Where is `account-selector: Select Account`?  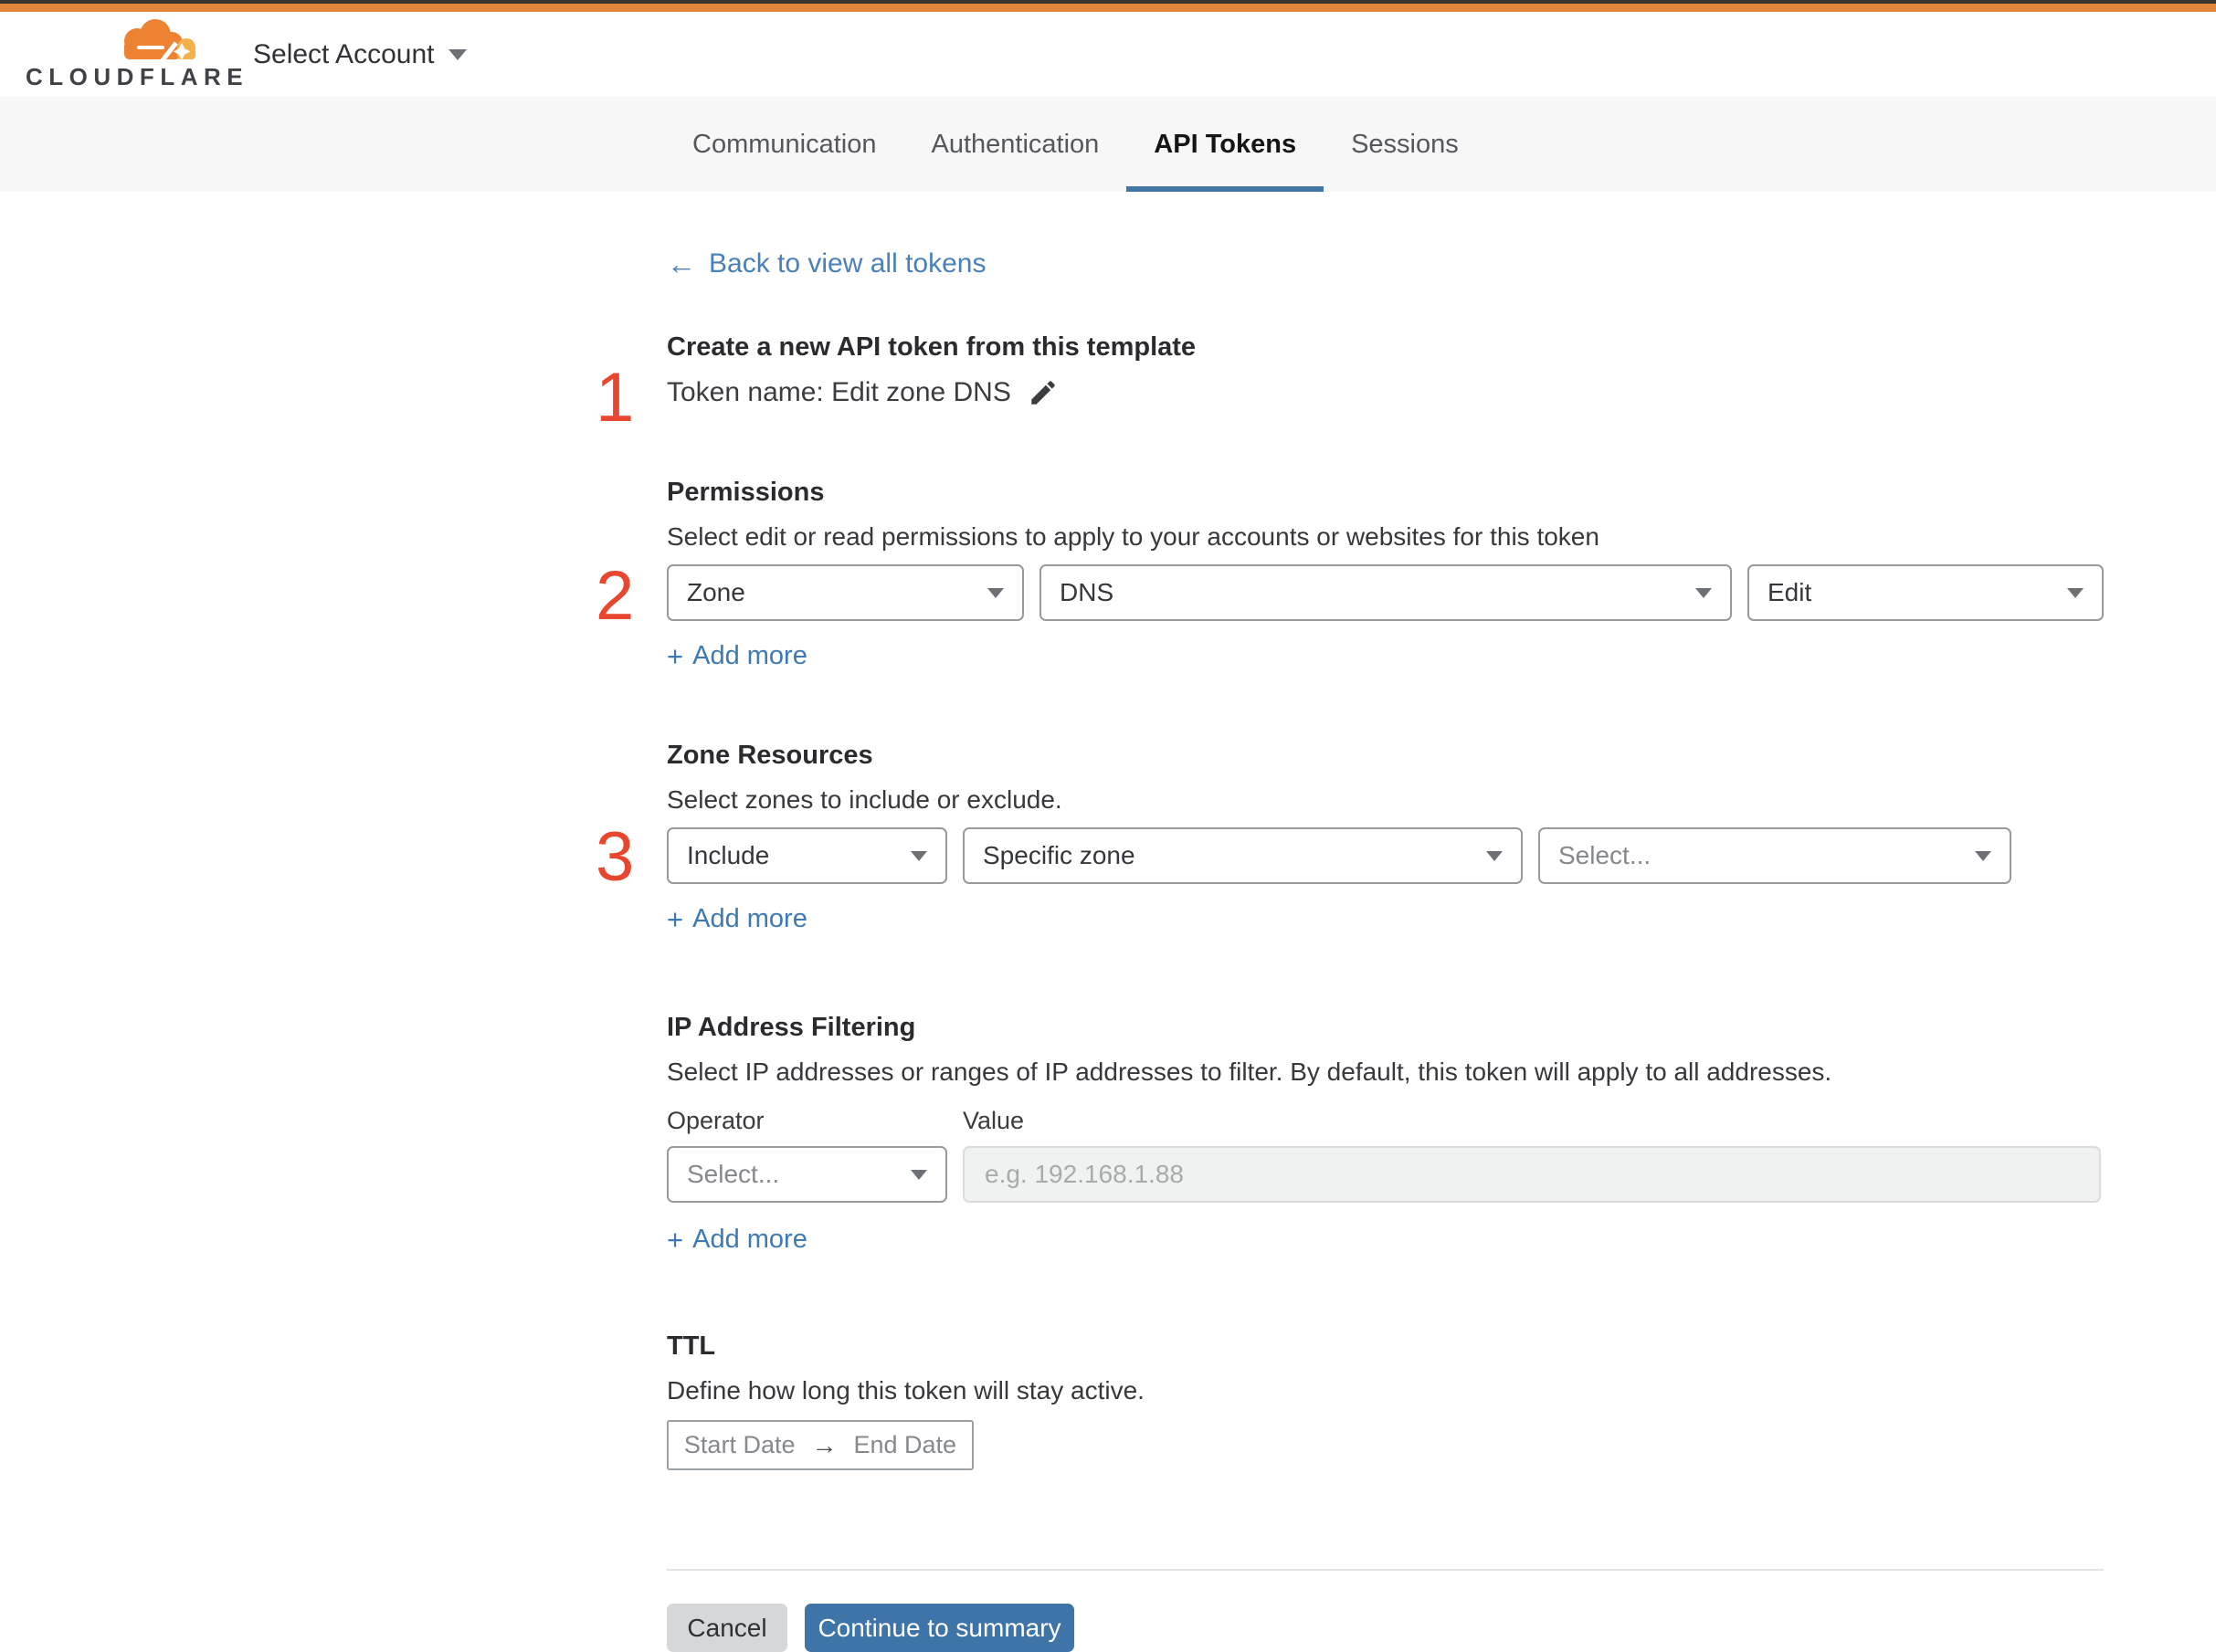 account-selector: Select Account is located at coordinates (360, 54).